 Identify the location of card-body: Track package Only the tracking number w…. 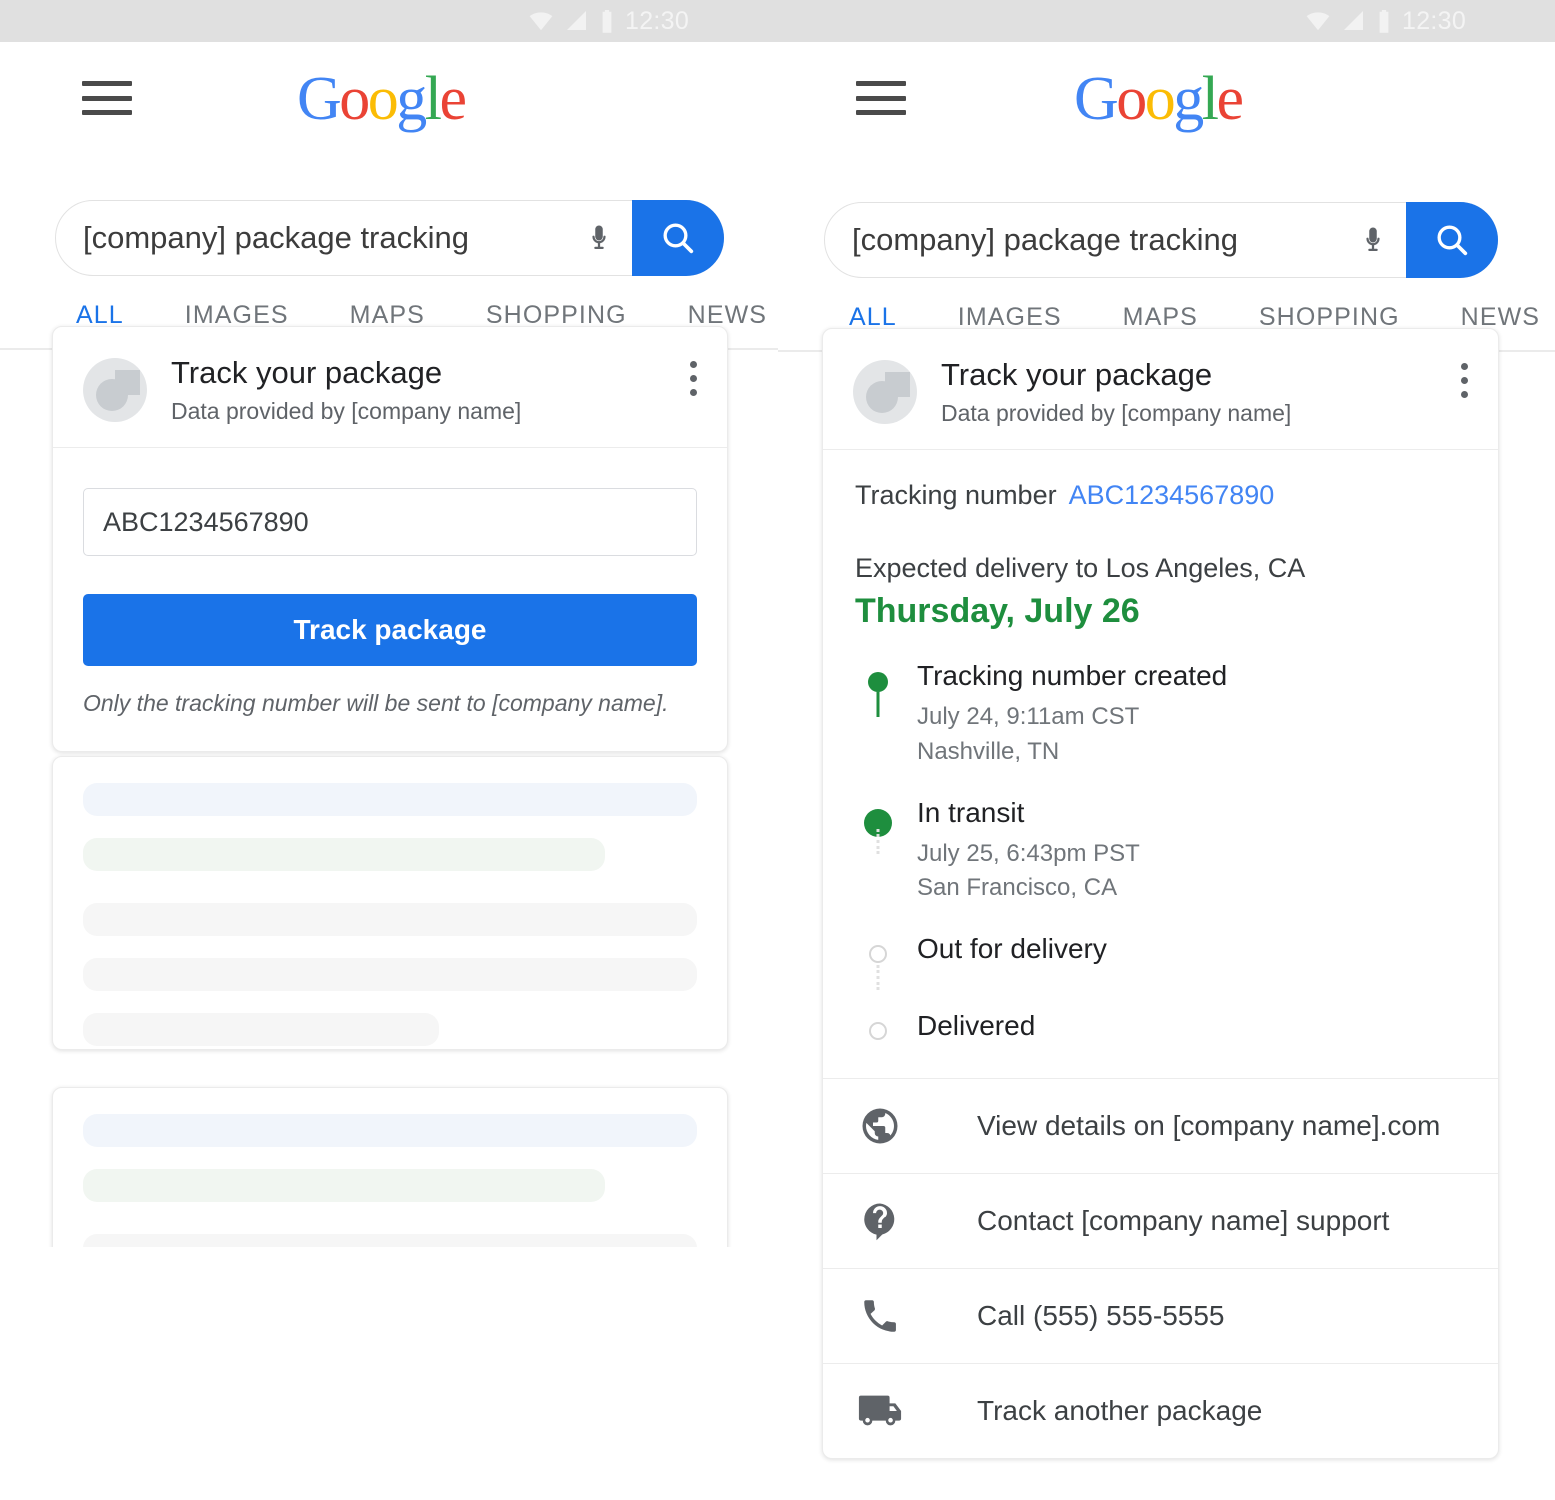
(390, 599).